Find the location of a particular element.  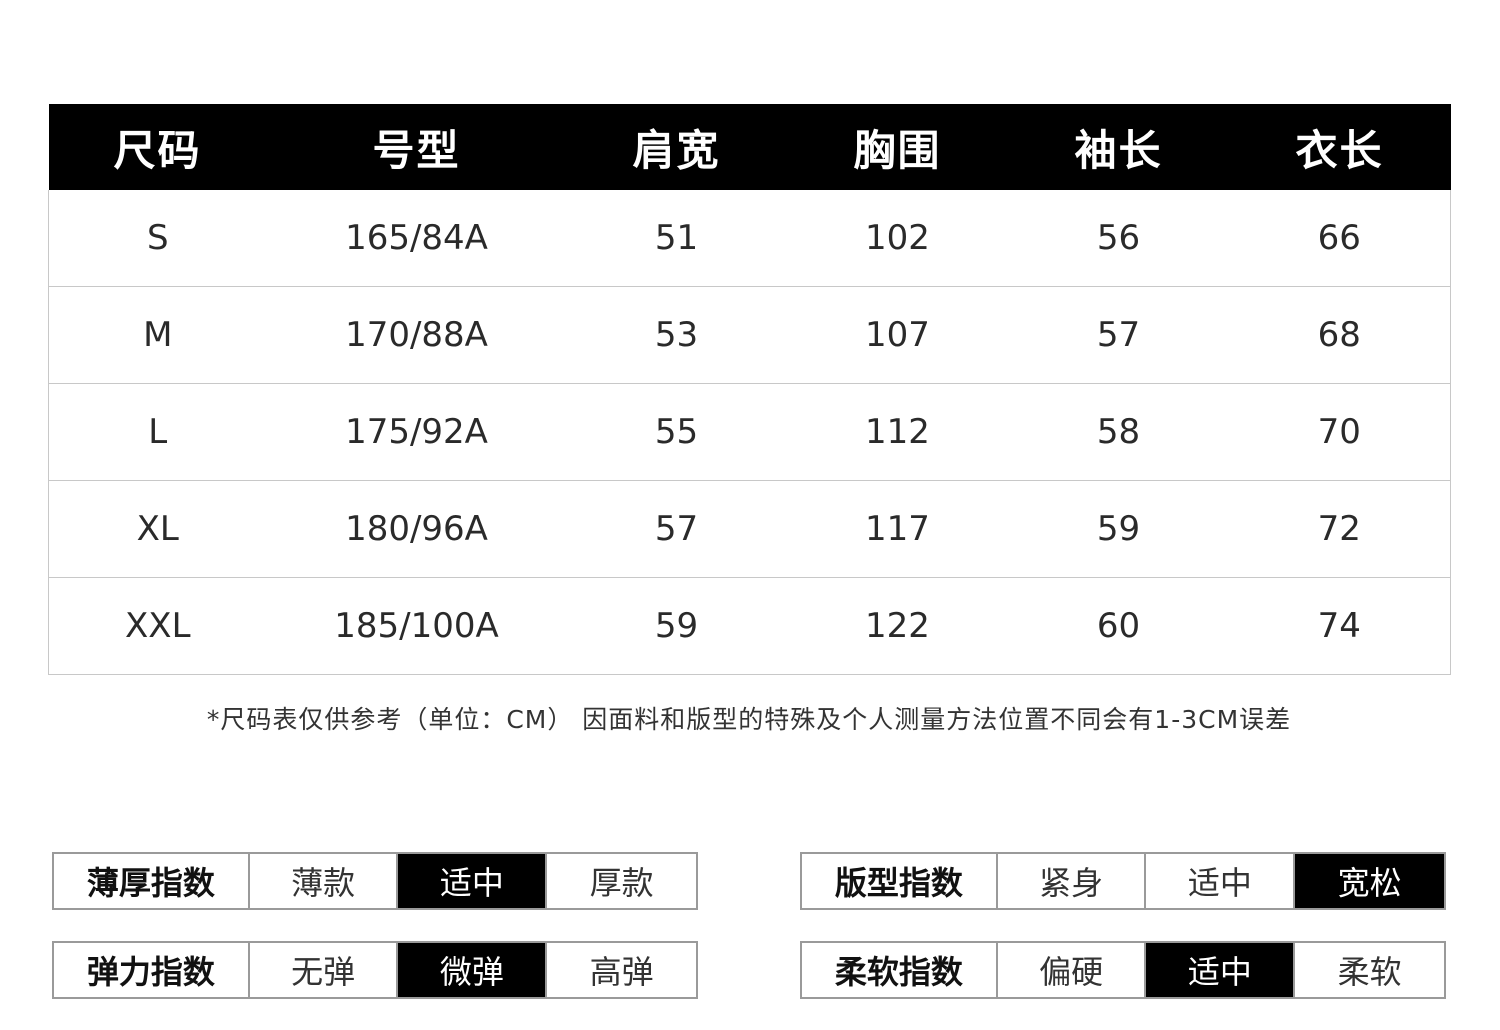

elastic-option-none: 无弹 is located at coordinates (324, 970).